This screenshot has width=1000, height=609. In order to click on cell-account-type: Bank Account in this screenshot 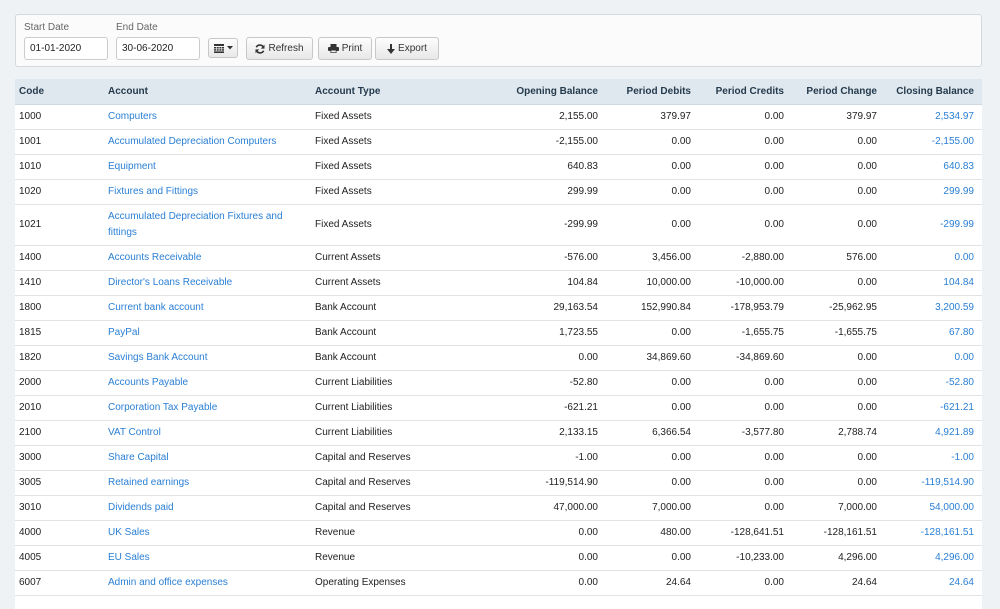, I will do `click(371, 333)`.